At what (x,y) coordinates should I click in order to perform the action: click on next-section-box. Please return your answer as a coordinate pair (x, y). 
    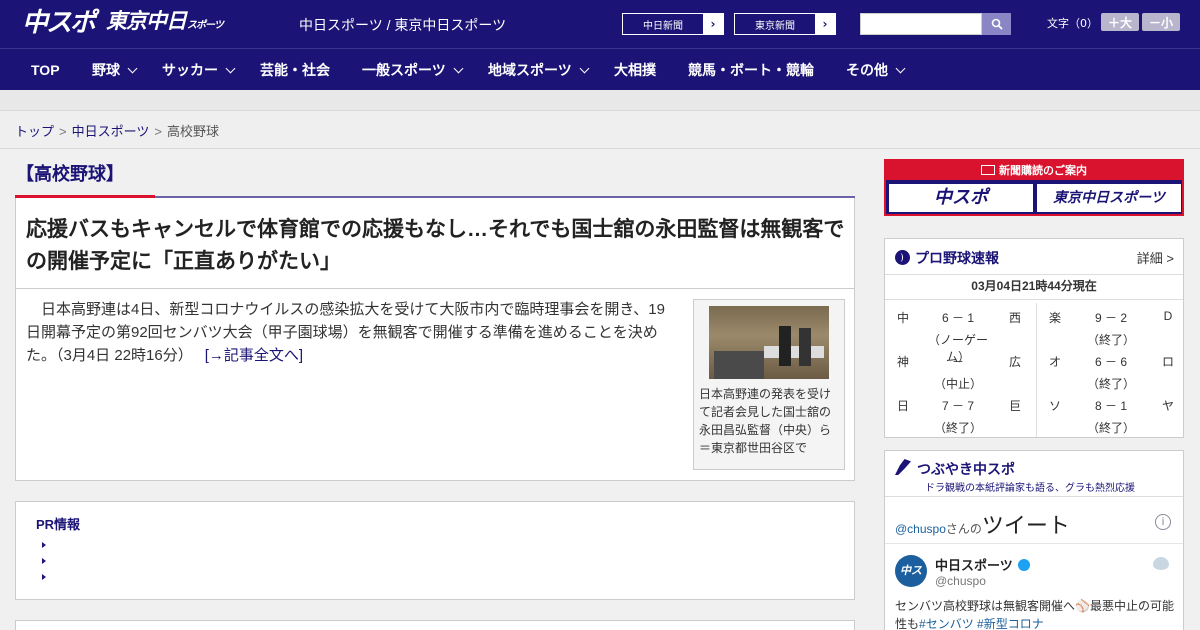
    Looking at the image, I should click on (435, 625).